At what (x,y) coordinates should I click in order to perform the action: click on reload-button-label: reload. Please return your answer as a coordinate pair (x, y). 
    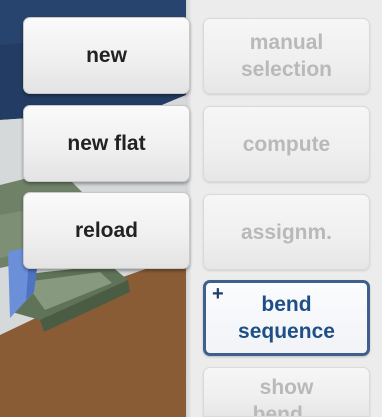
    Looking at the image, I should click on (106, 230).